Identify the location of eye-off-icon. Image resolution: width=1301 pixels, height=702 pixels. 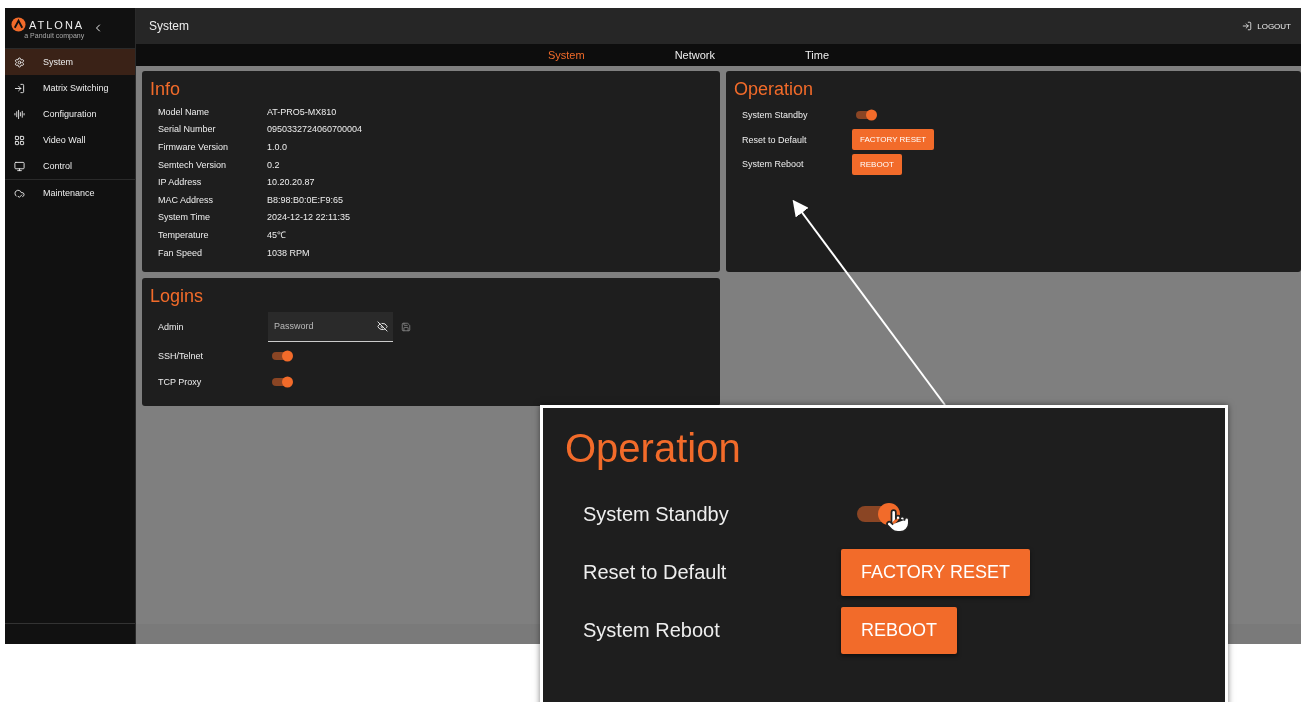
(382, 326).